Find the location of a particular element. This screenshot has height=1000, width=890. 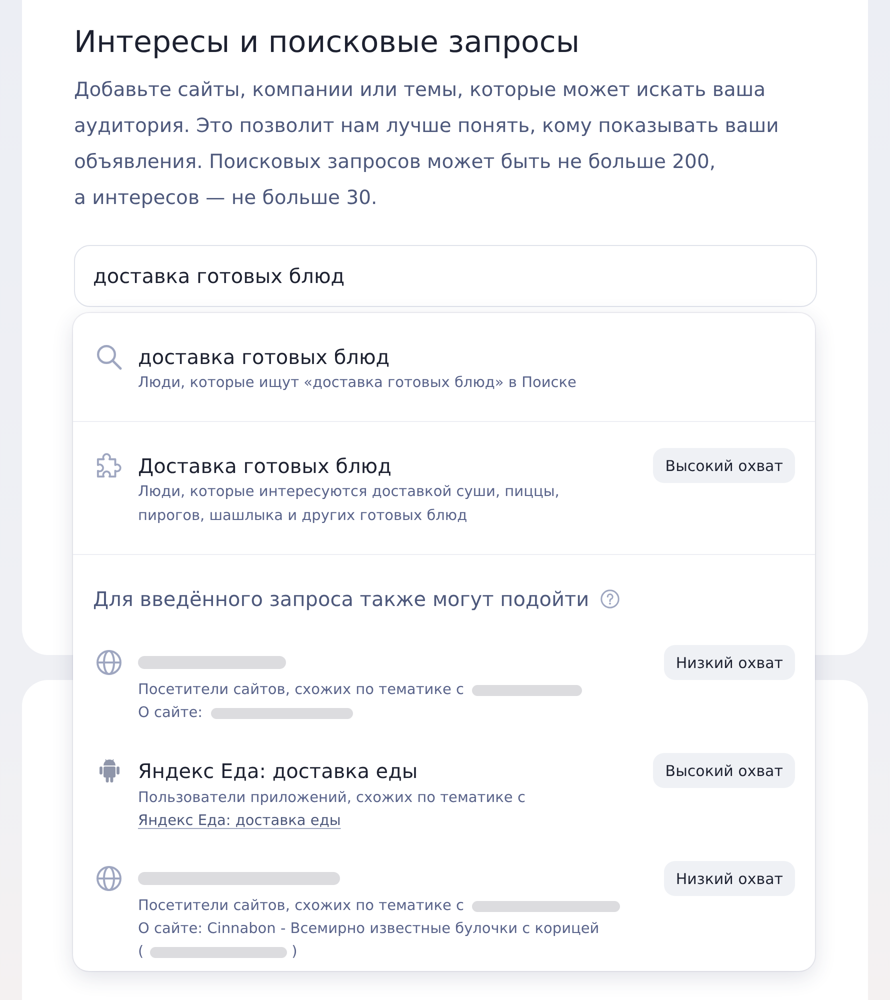

search-field: доставка готовых блюд is located at coordinates (445, 276).